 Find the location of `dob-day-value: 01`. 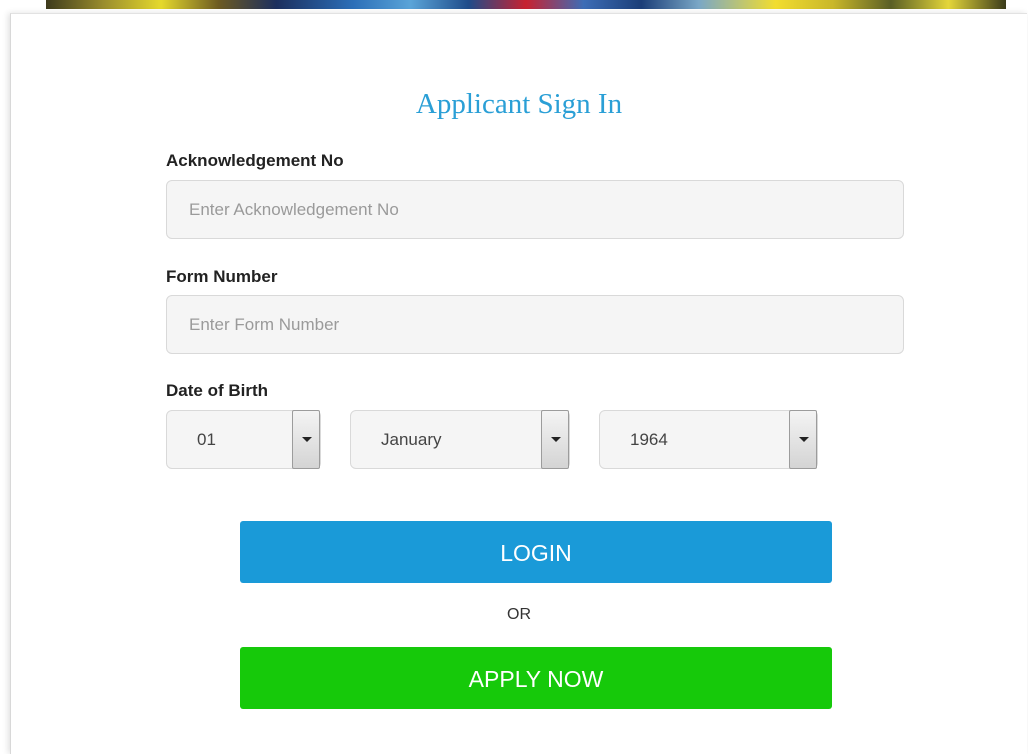

dob-day-value: 01 is located at coordinates (206, 439).